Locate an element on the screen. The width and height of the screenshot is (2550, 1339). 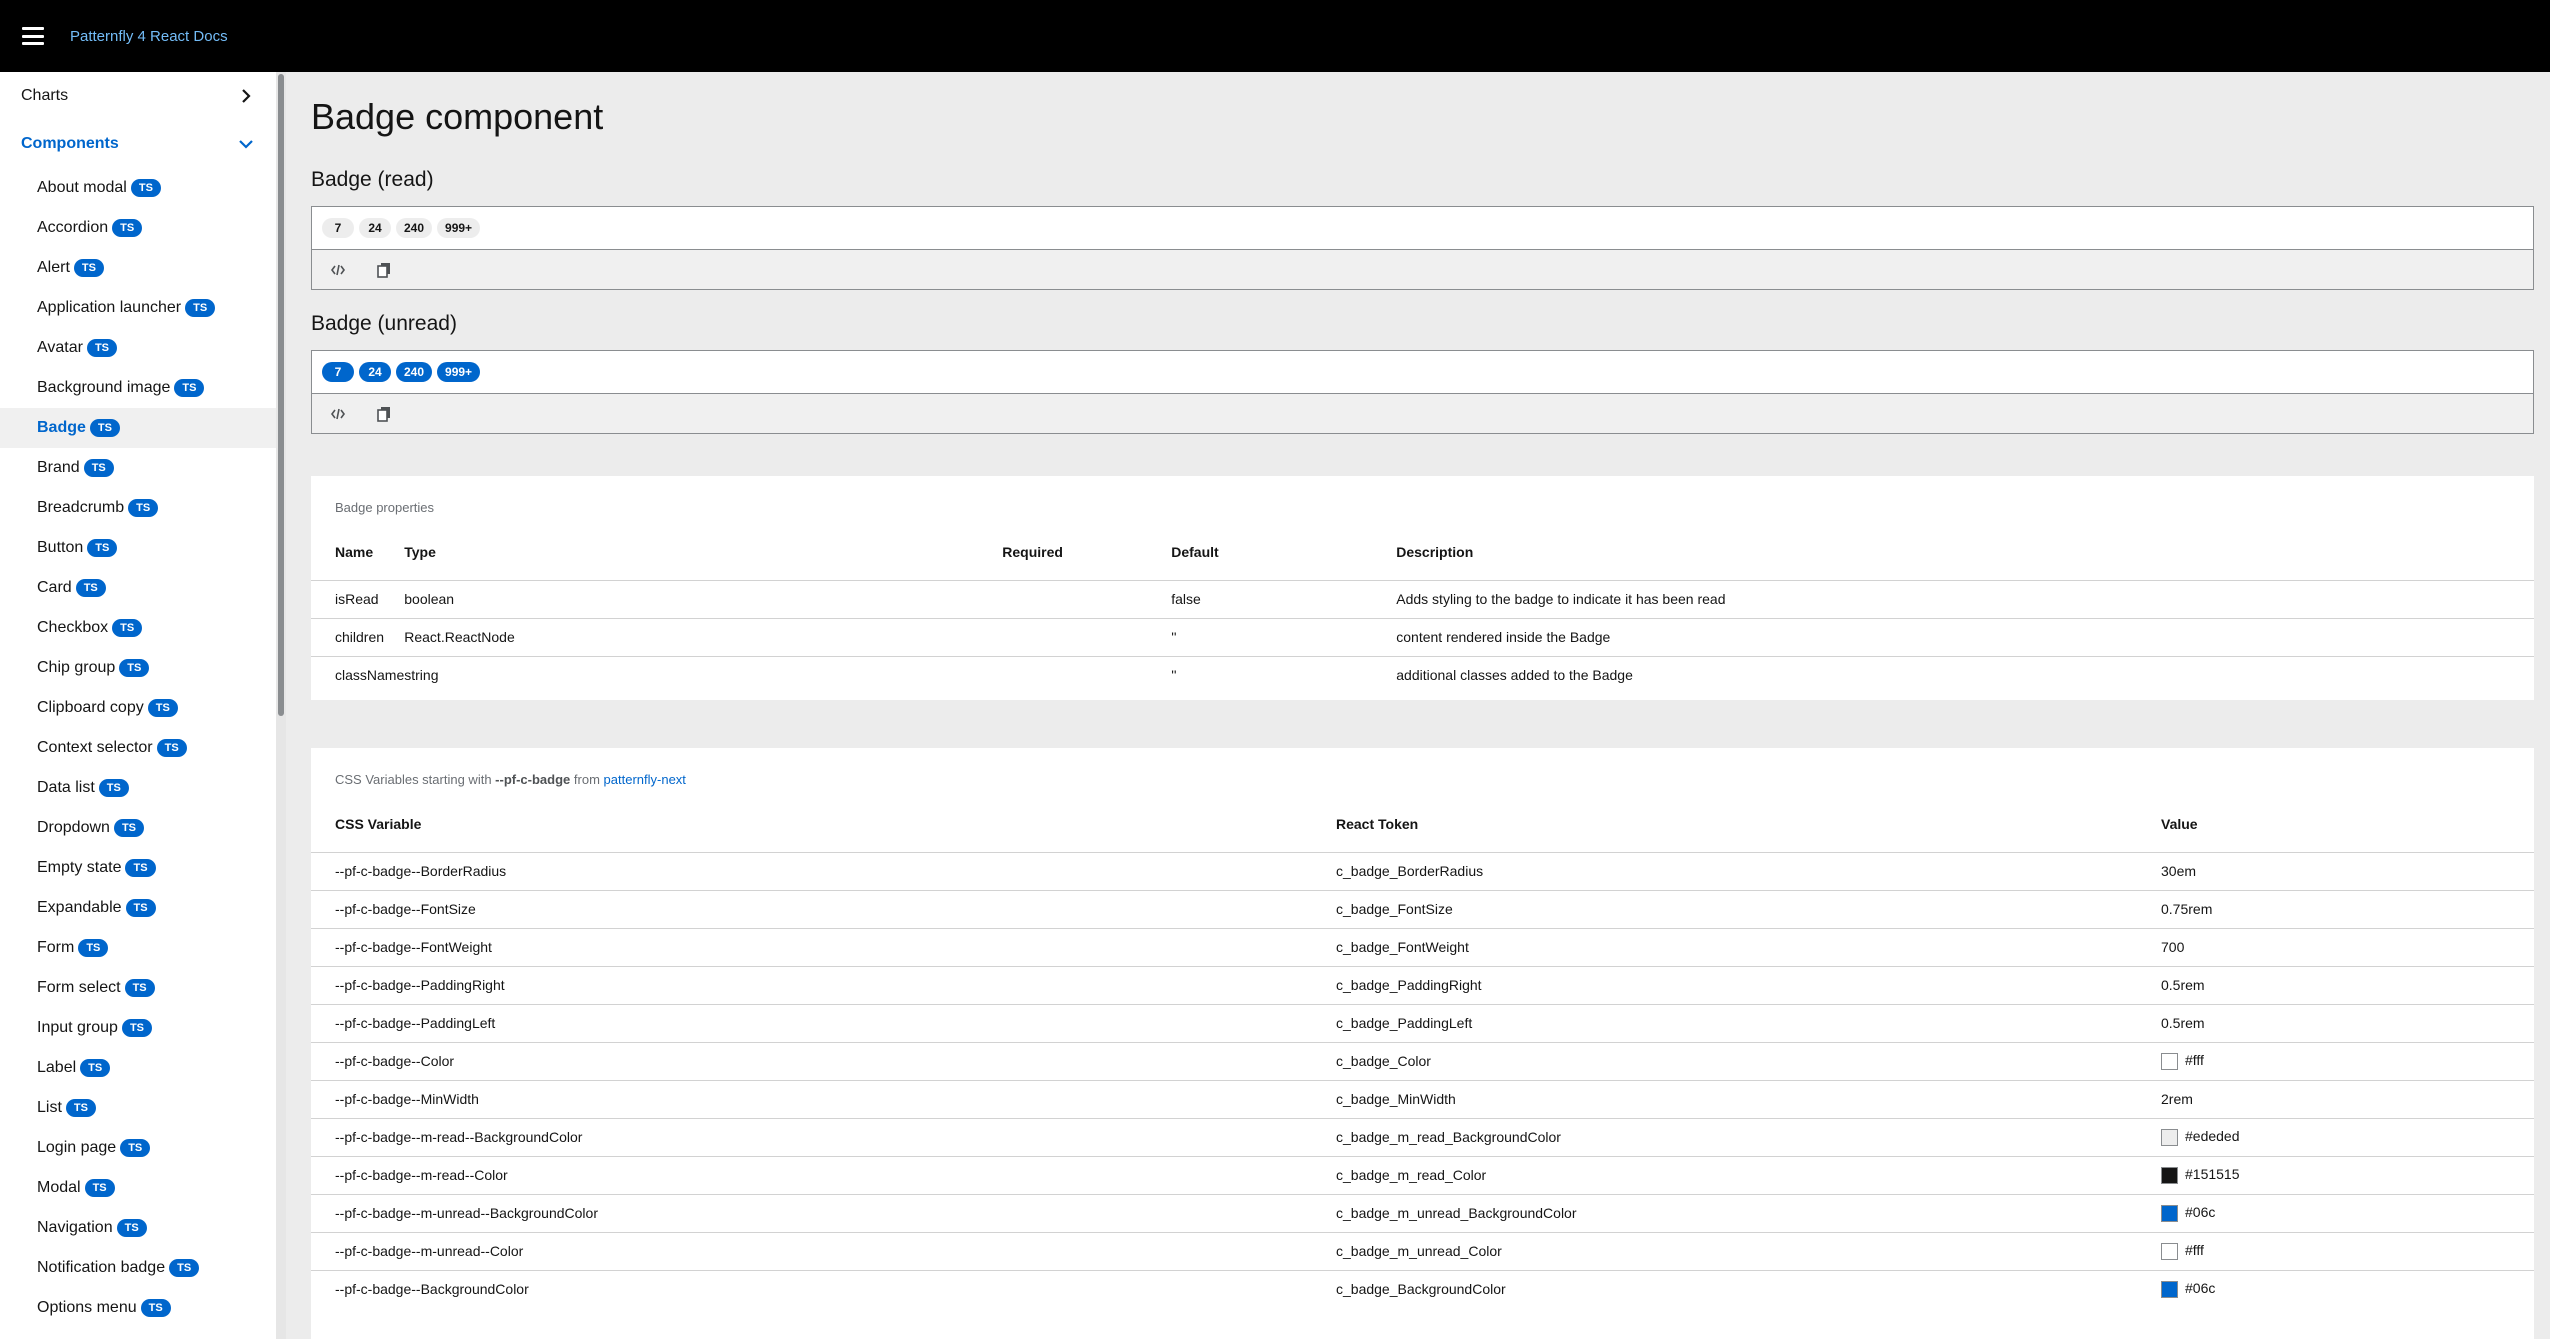
react-token-cell: c_badge_BorderRadius is located at coordinates (1748, 870).